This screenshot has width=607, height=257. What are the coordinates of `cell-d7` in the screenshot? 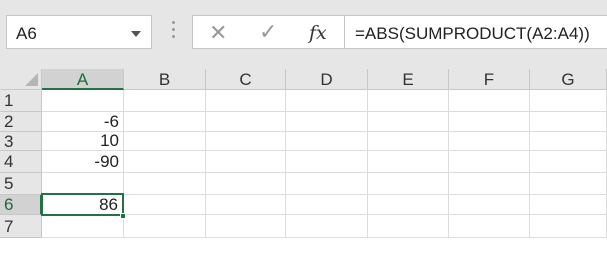 It's located at (327, 226).